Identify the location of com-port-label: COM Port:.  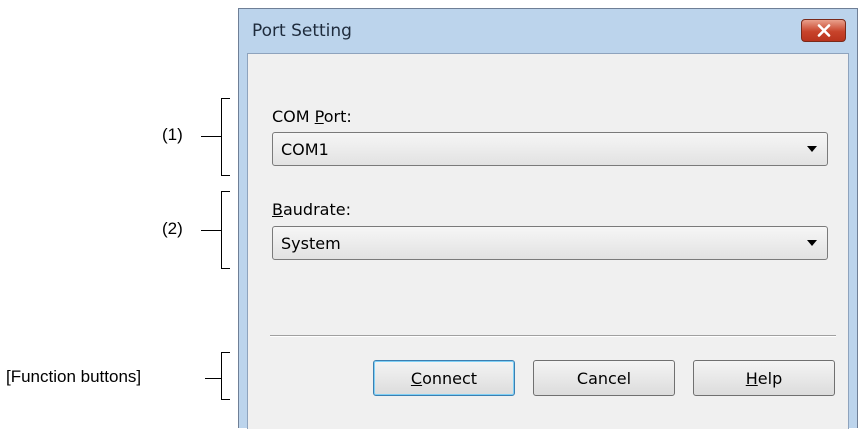
(312, 116).